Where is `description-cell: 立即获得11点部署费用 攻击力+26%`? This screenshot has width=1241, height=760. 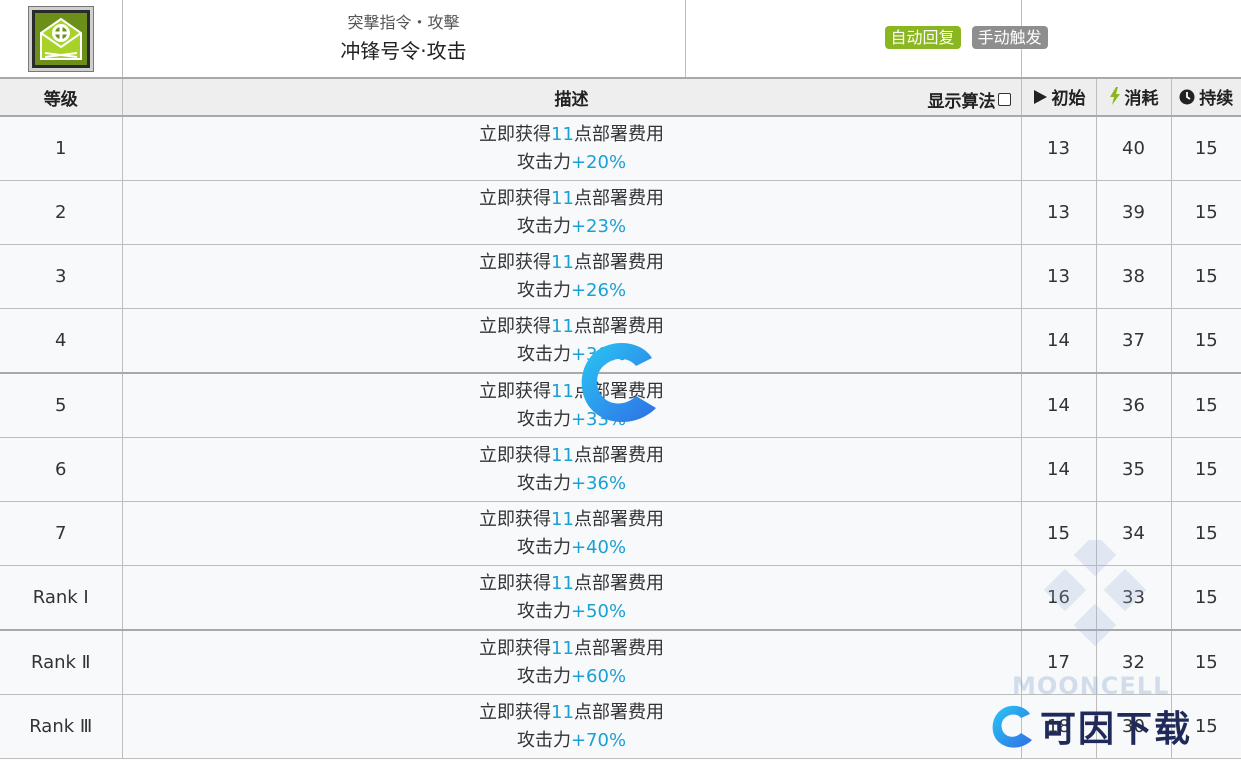
description-cell: 立即获得11点部署费用 攻击力+26% is located at coordinates (572, 276).